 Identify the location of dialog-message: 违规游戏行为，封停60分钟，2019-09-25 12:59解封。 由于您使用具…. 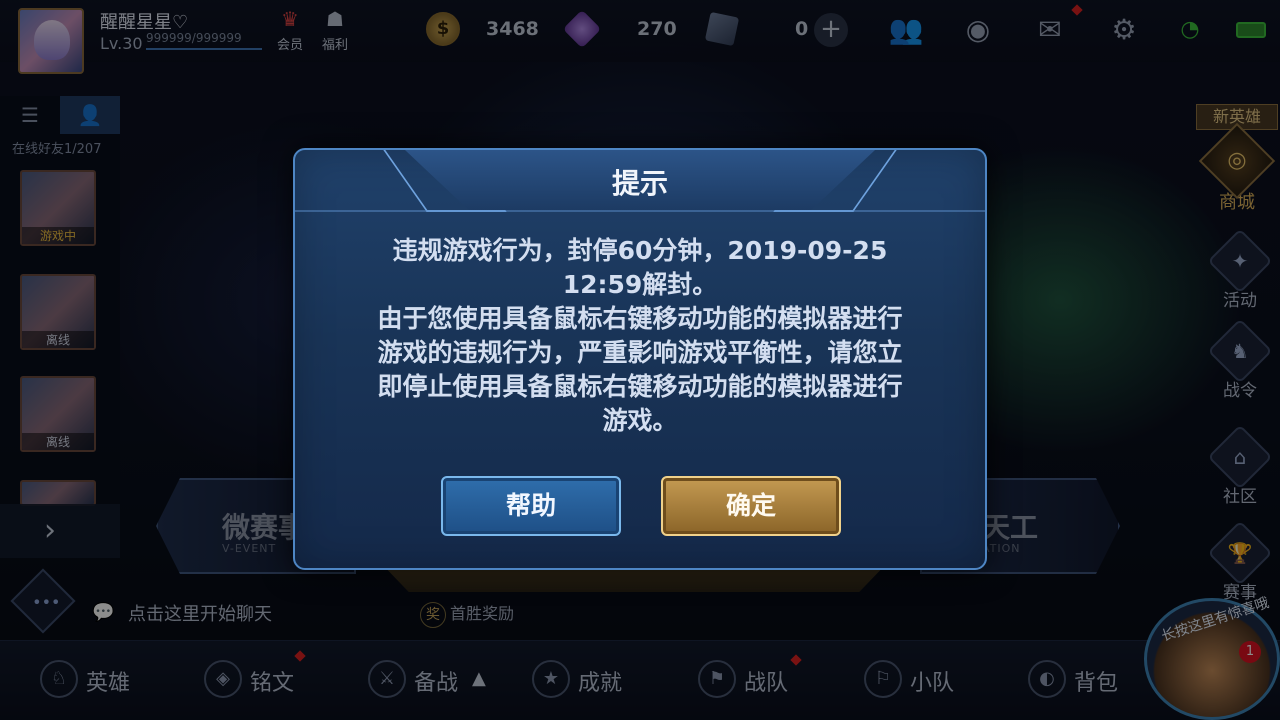
(640, 336).